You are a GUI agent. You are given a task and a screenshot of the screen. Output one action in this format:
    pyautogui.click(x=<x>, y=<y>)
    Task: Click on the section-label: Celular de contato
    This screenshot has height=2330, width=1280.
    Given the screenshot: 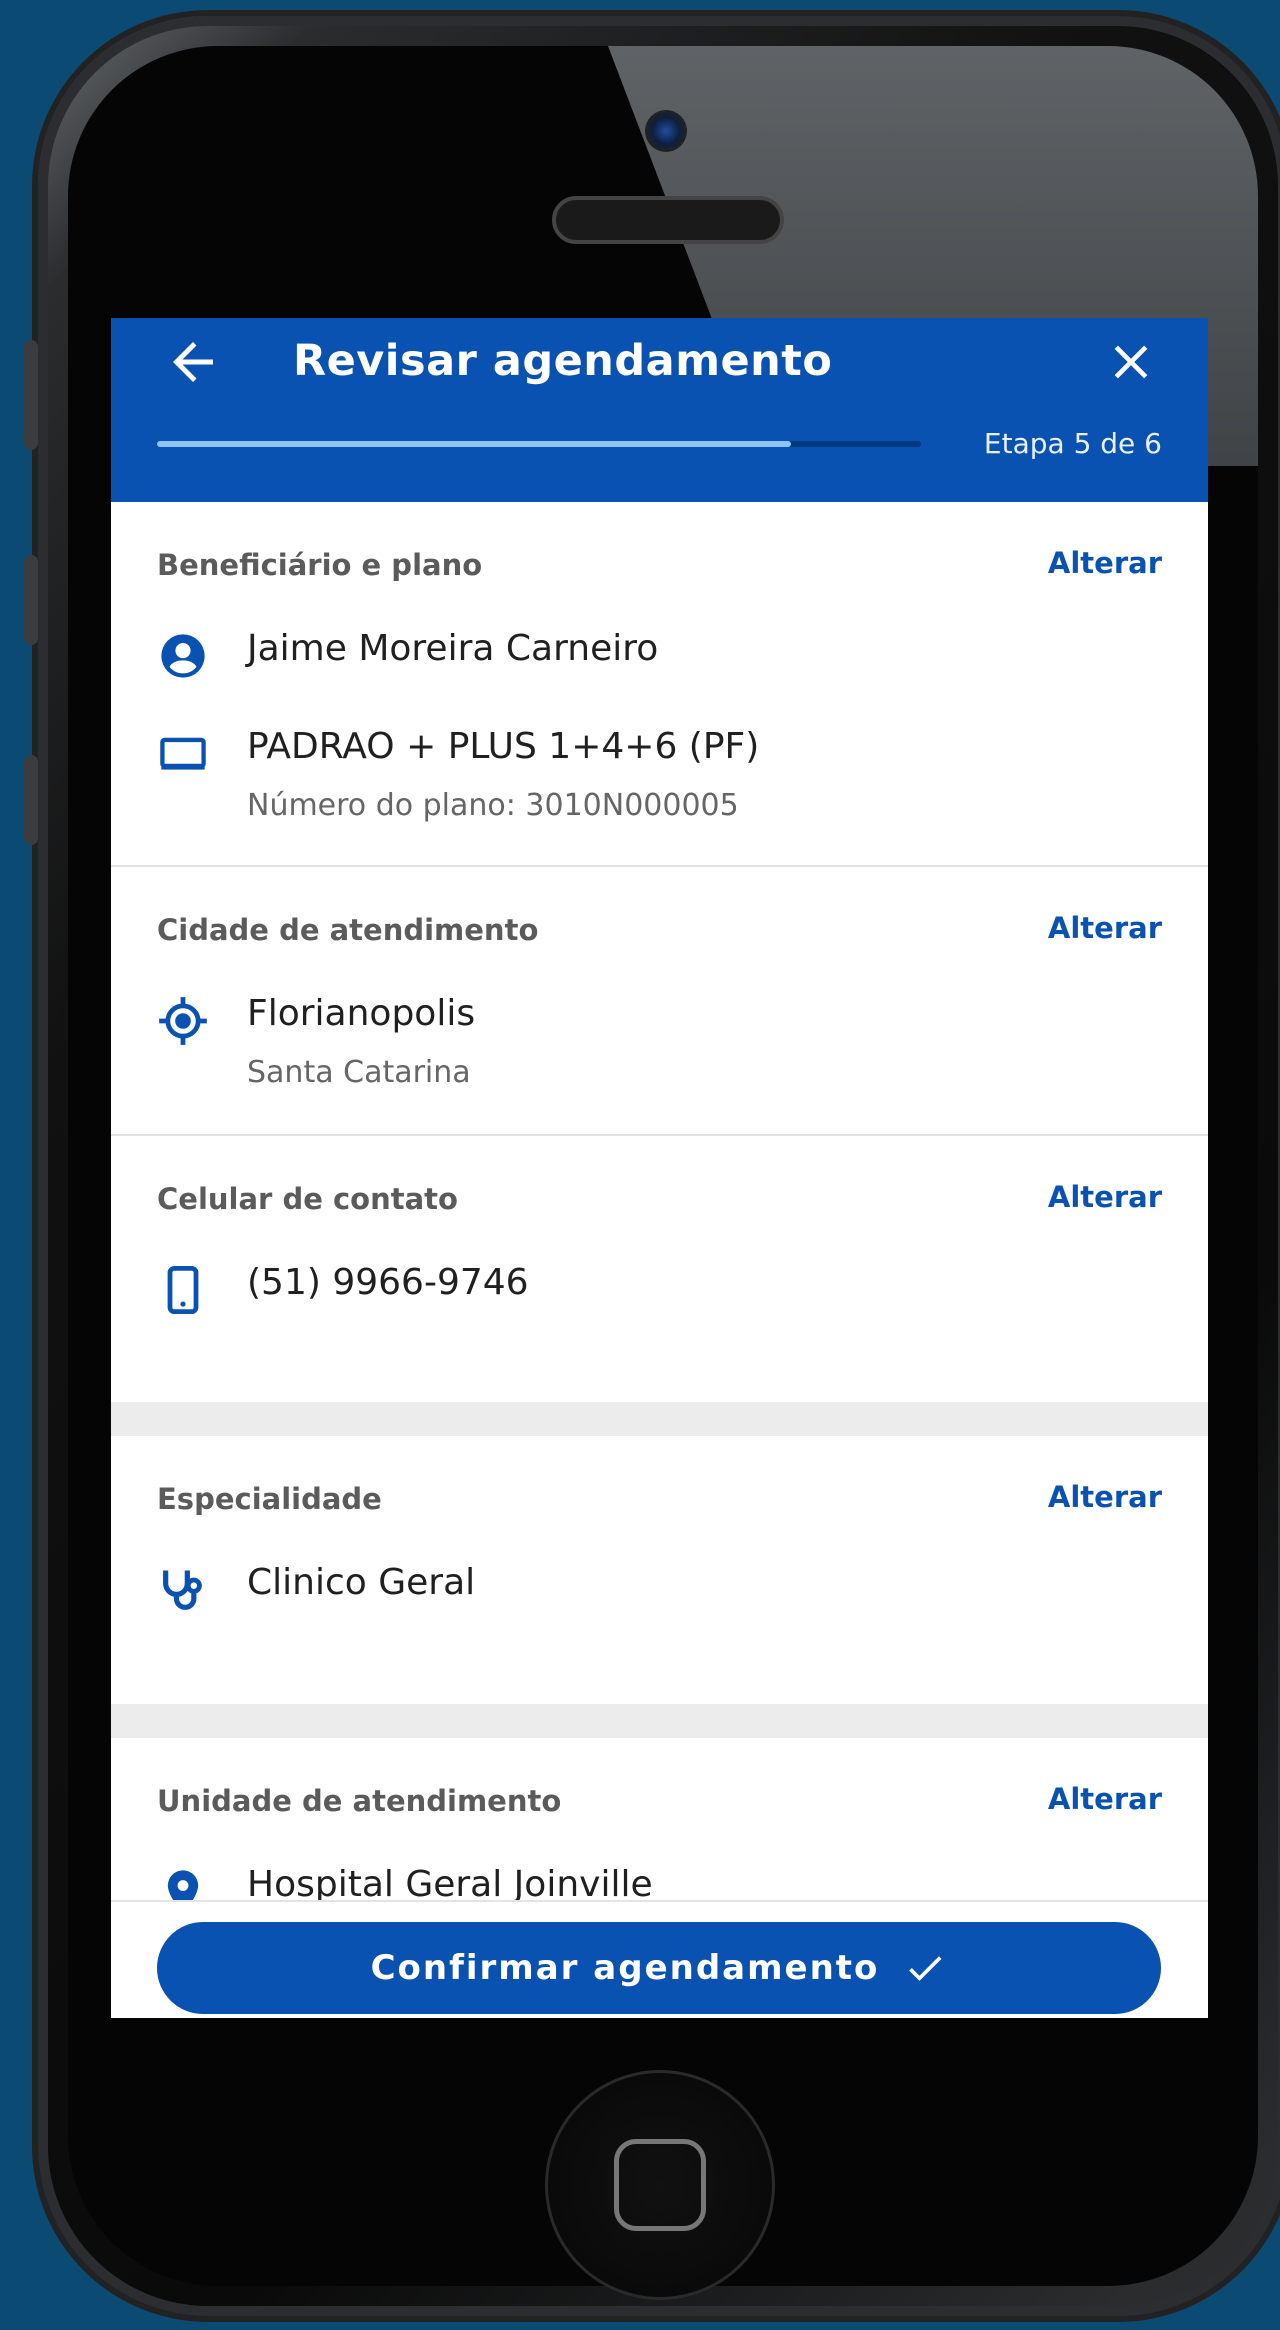 What is the action you would take?
    pyautogui.click(x=307, y=1199)
    